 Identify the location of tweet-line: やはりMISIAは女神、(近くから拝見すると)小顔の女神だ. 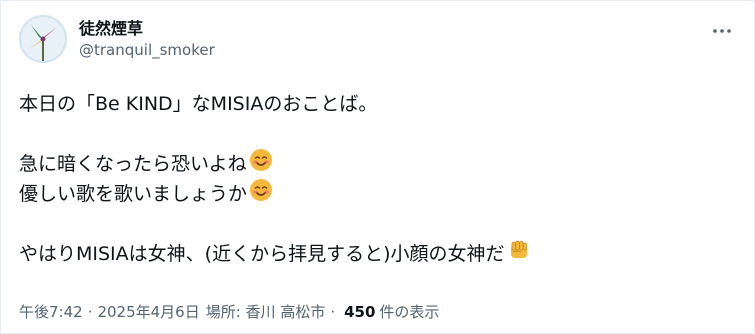
(376, 254).